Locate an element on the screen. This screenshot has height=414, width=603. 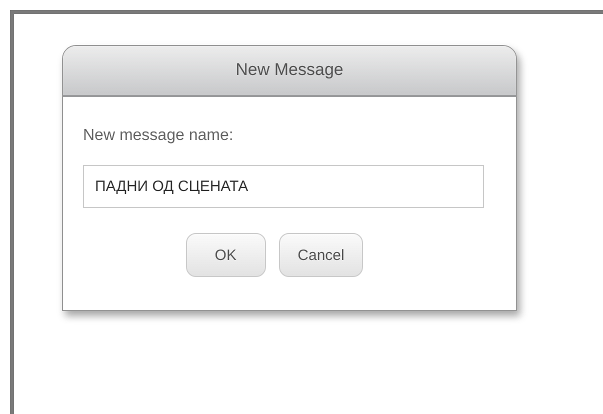
input-field: ПАДНИ ОД СЦЕНАТА is located at coordinates (283, 186).